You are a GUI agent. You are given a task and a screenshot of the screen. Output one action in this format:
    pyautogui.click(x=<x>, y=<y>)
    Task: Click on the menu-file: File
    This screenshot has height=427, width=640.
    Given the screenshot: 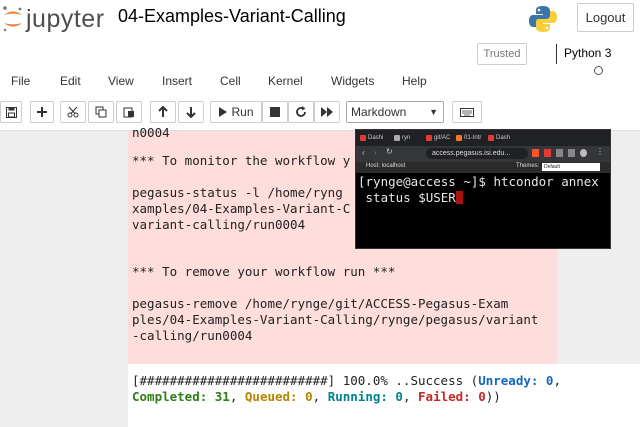 What is the action you would take?
    pyautogui.click(x=20, y=81)
    